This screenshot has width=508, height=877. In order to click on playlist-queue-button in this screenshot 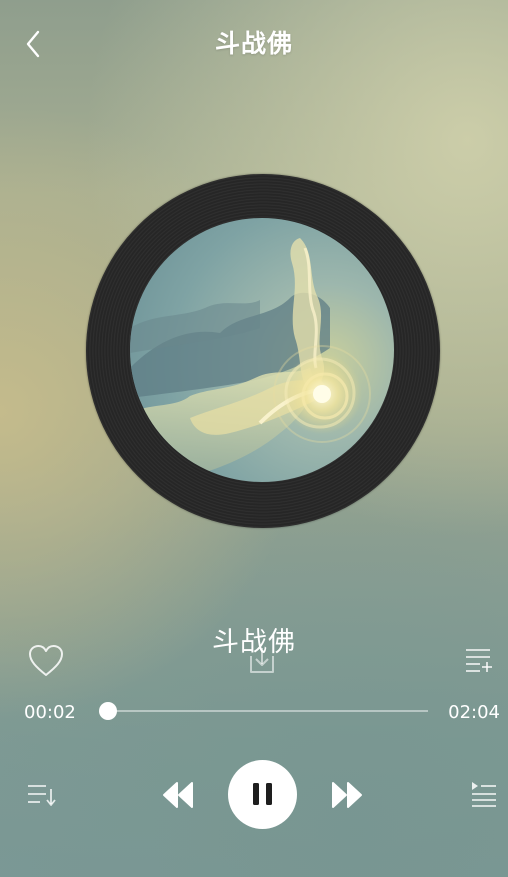, I will do `click(483, 794)`.